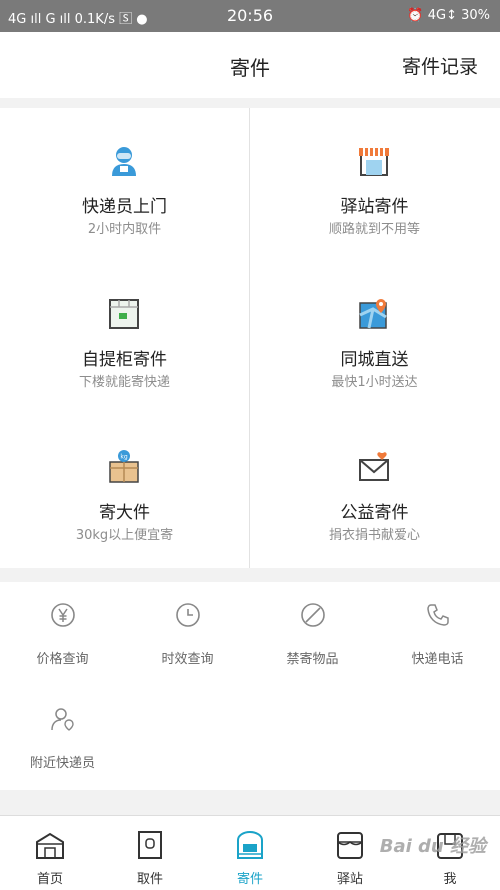  Describe the element at coordinates (250, 845) in the screenshot. I see `send-icon` at that location.